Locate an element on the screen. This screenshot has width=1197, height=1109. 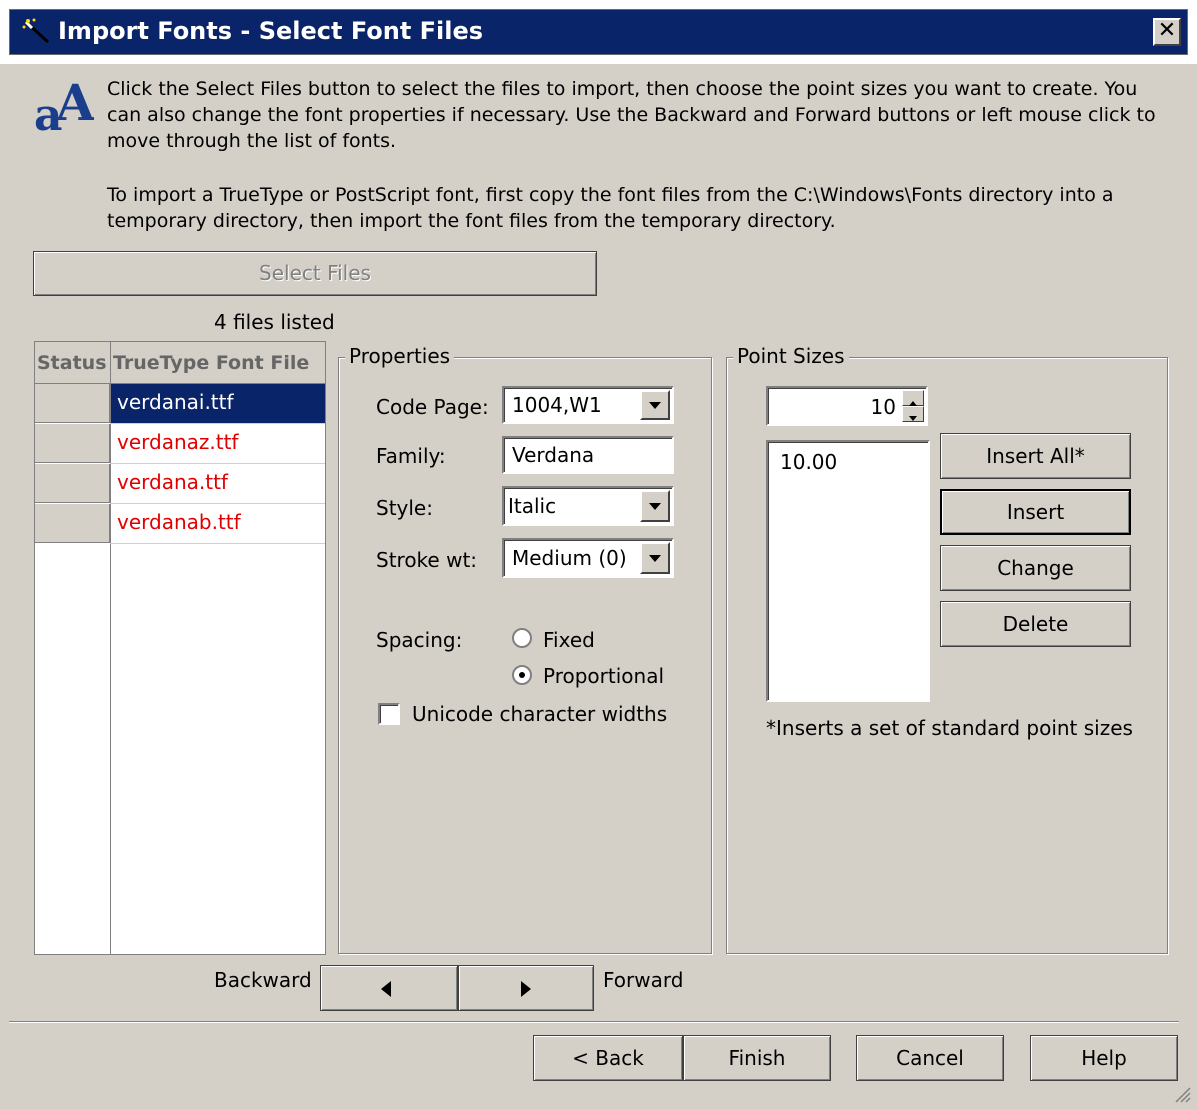
insert-button: Insert is located at coordinates (1035, 512).